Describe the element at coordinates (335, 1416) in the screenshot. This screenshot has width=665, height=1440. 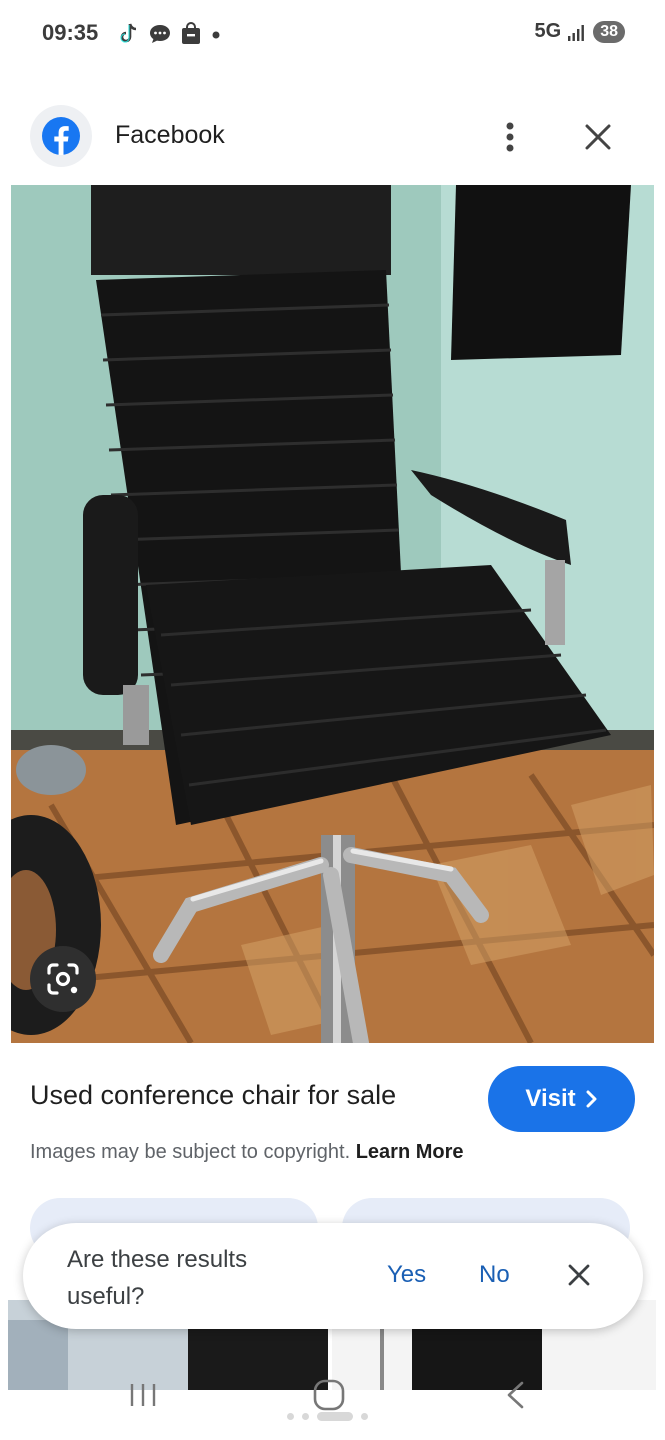
I see `page-dot-active` at that location.